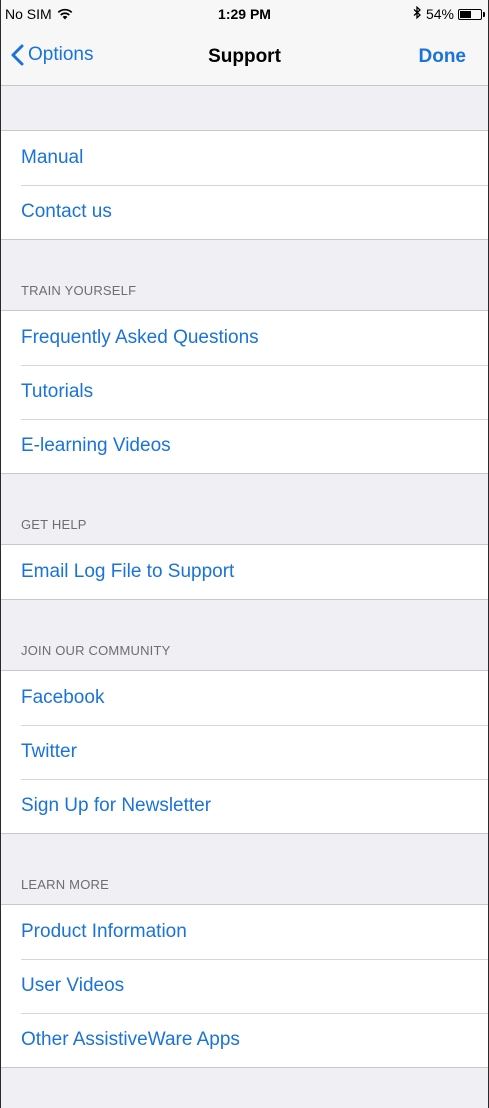 Image resolution: width=489 pixels, height=1108 pixels. I want to click on general-support-group: Manual Contact us, so click(244, 185).